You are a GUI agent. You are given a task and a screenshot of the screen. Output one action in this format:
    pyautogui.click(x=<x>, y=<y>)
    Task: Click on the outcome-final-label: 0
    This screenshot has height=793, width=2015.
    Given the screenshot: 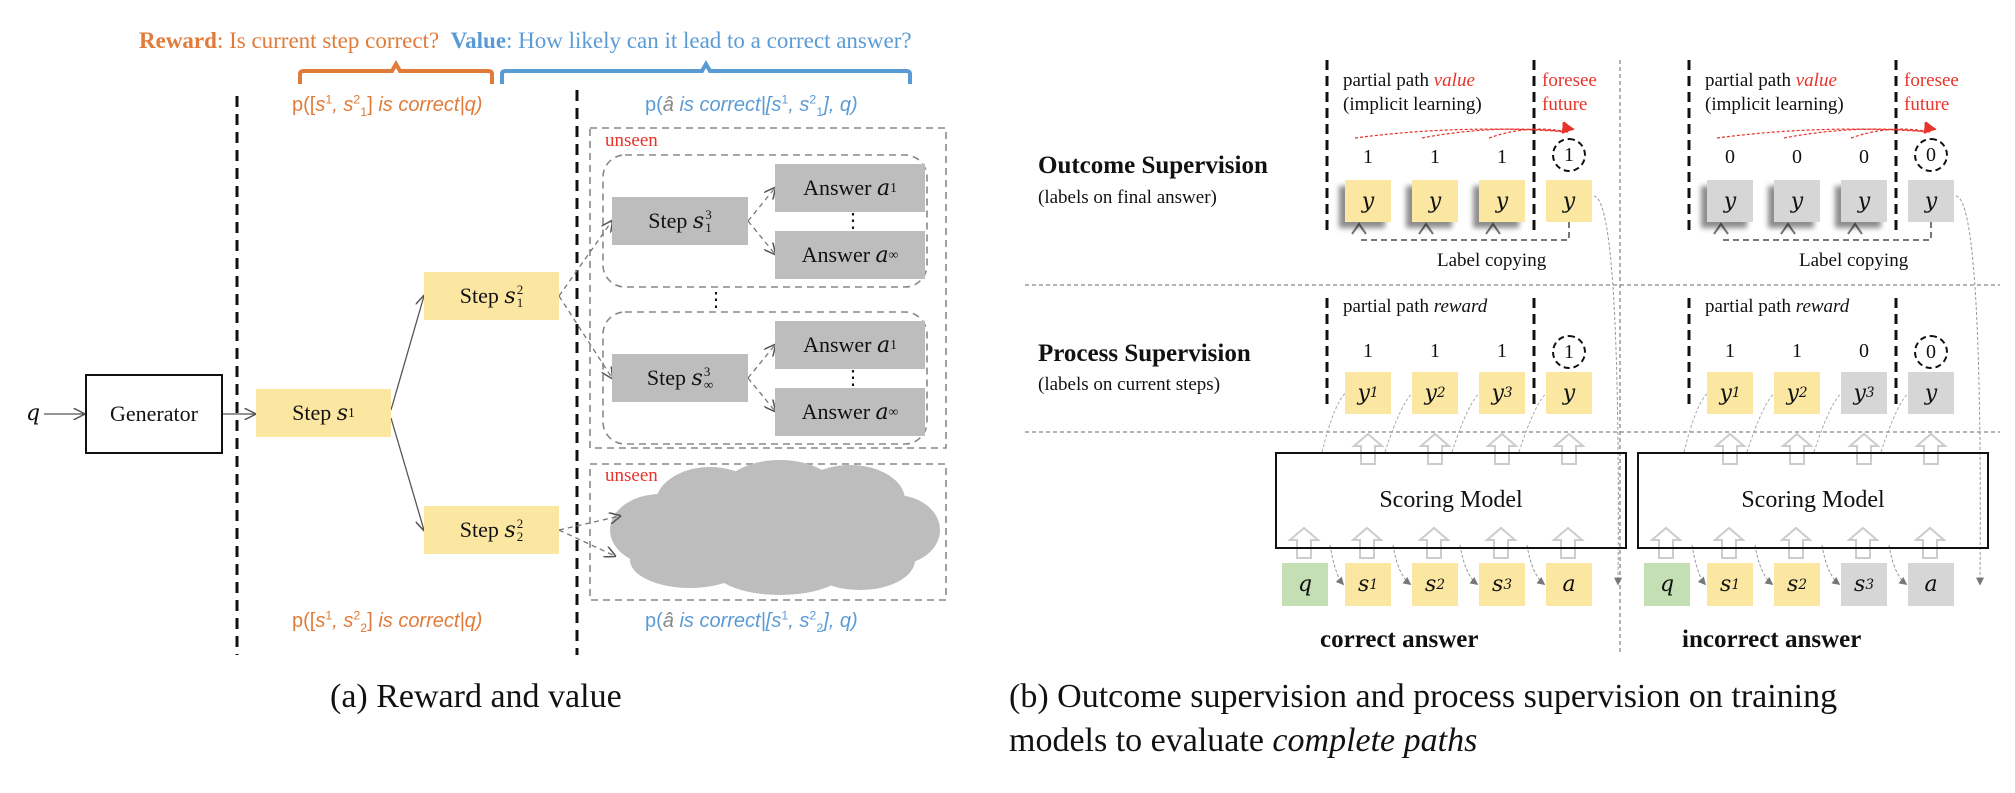 What is the action you would take?
    pyautogui.click(x=1931, y=155)
    